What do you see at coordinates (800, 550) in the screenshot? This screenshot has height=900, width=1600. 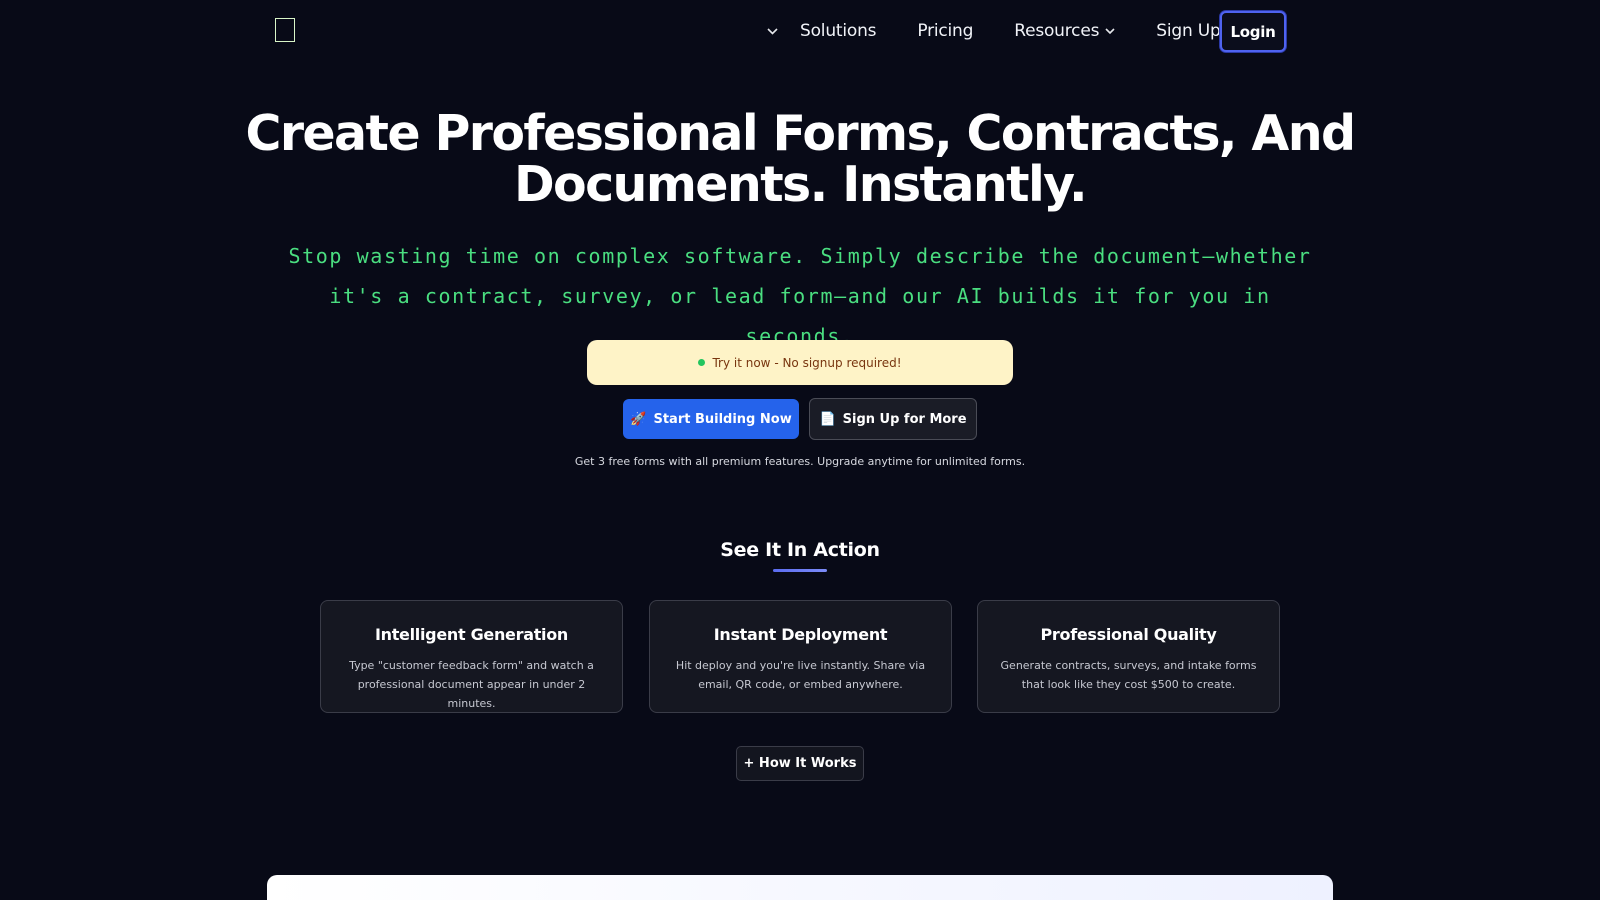 I see `section-title: See It In Action` at bounding box center [800, 550].